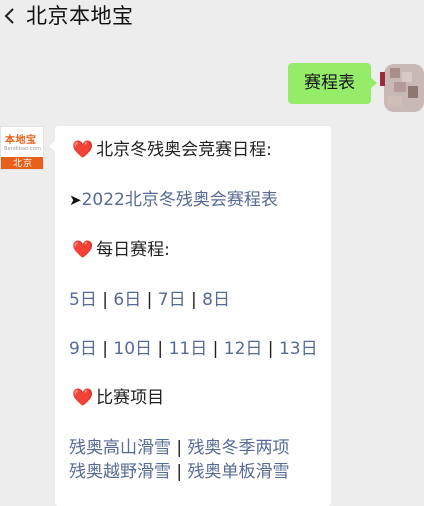  I want to click on day-links-row-2: 9日 | 10日 | 11日 | 12日 | 13日, so click(193, 349).